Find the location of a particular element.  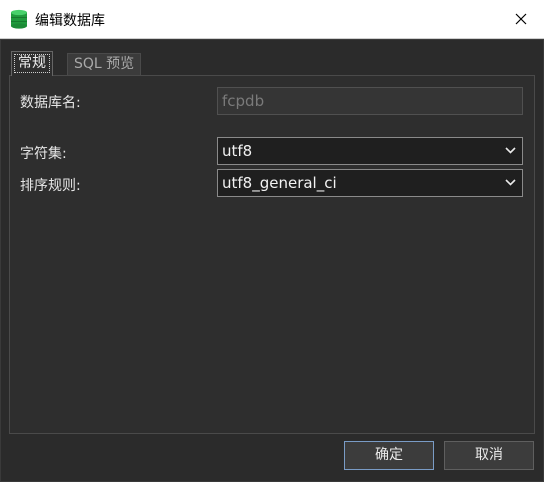

collation-label: 排序规则: is located at coordinates (50, 186).